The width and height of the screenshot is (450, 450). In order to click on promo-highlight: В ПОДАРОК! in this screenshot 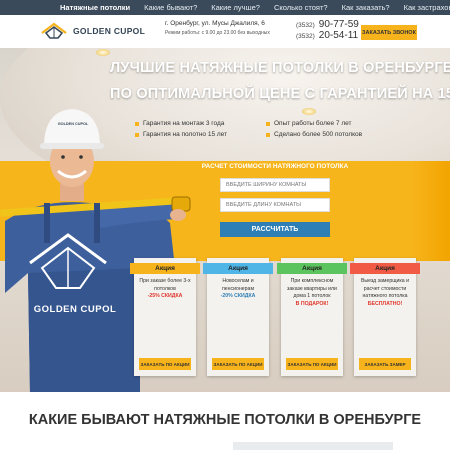, I will do `click(312, 303)`.